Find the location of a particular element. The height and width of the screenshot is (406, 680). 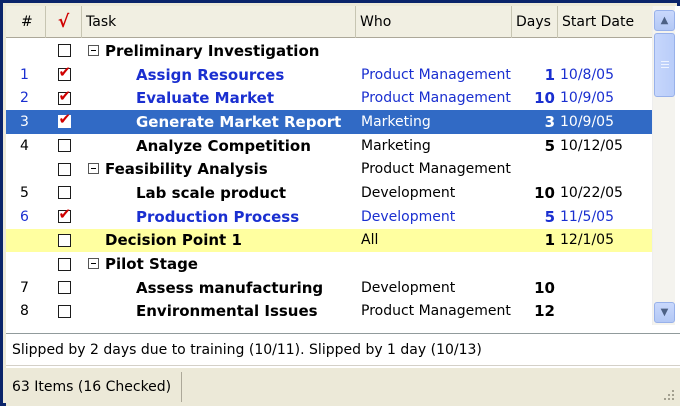

task-name: Assess manufacturing is located at coordinates (230, 287).